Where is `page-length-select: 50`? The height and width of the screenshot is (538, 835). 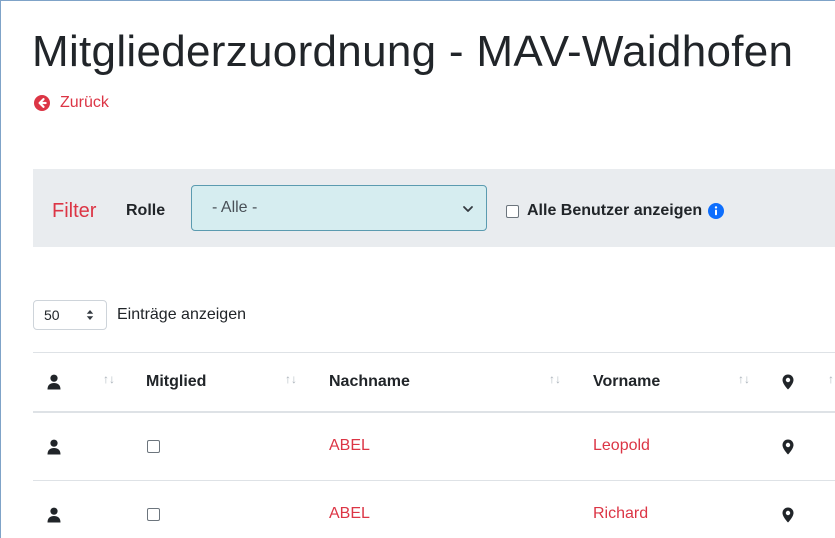 page-length-select: 50 is located at coordinates (70, 315).